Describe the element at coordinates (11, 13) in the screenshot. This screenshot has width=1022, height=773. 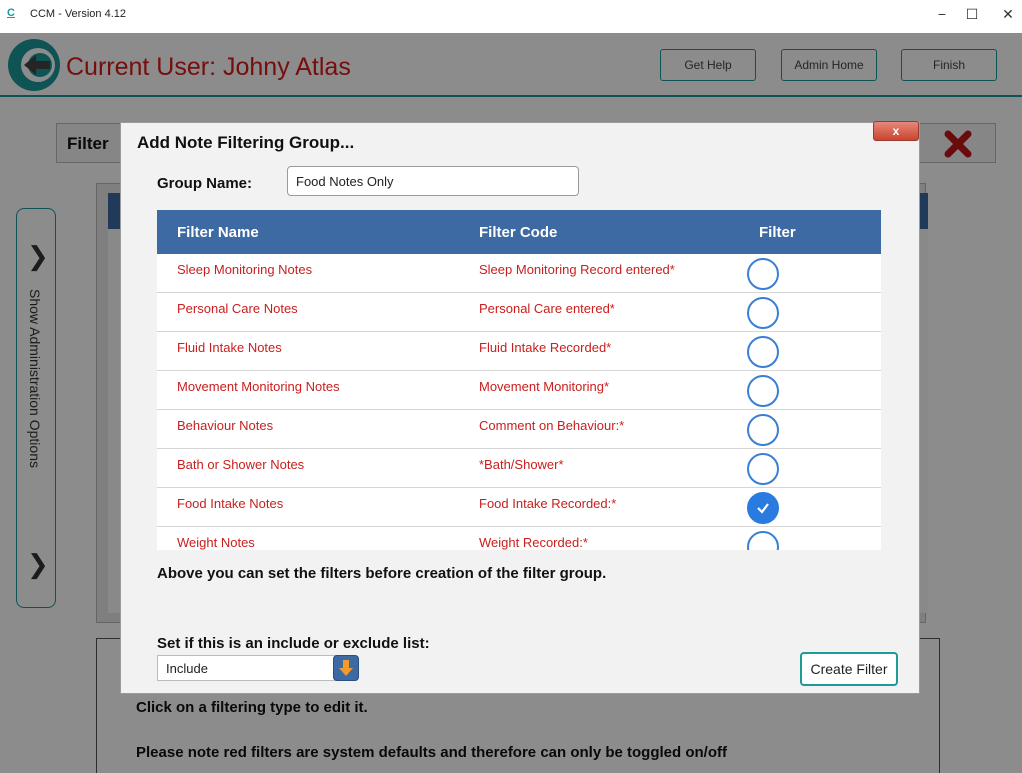
I see `app-icon: C` at that location.